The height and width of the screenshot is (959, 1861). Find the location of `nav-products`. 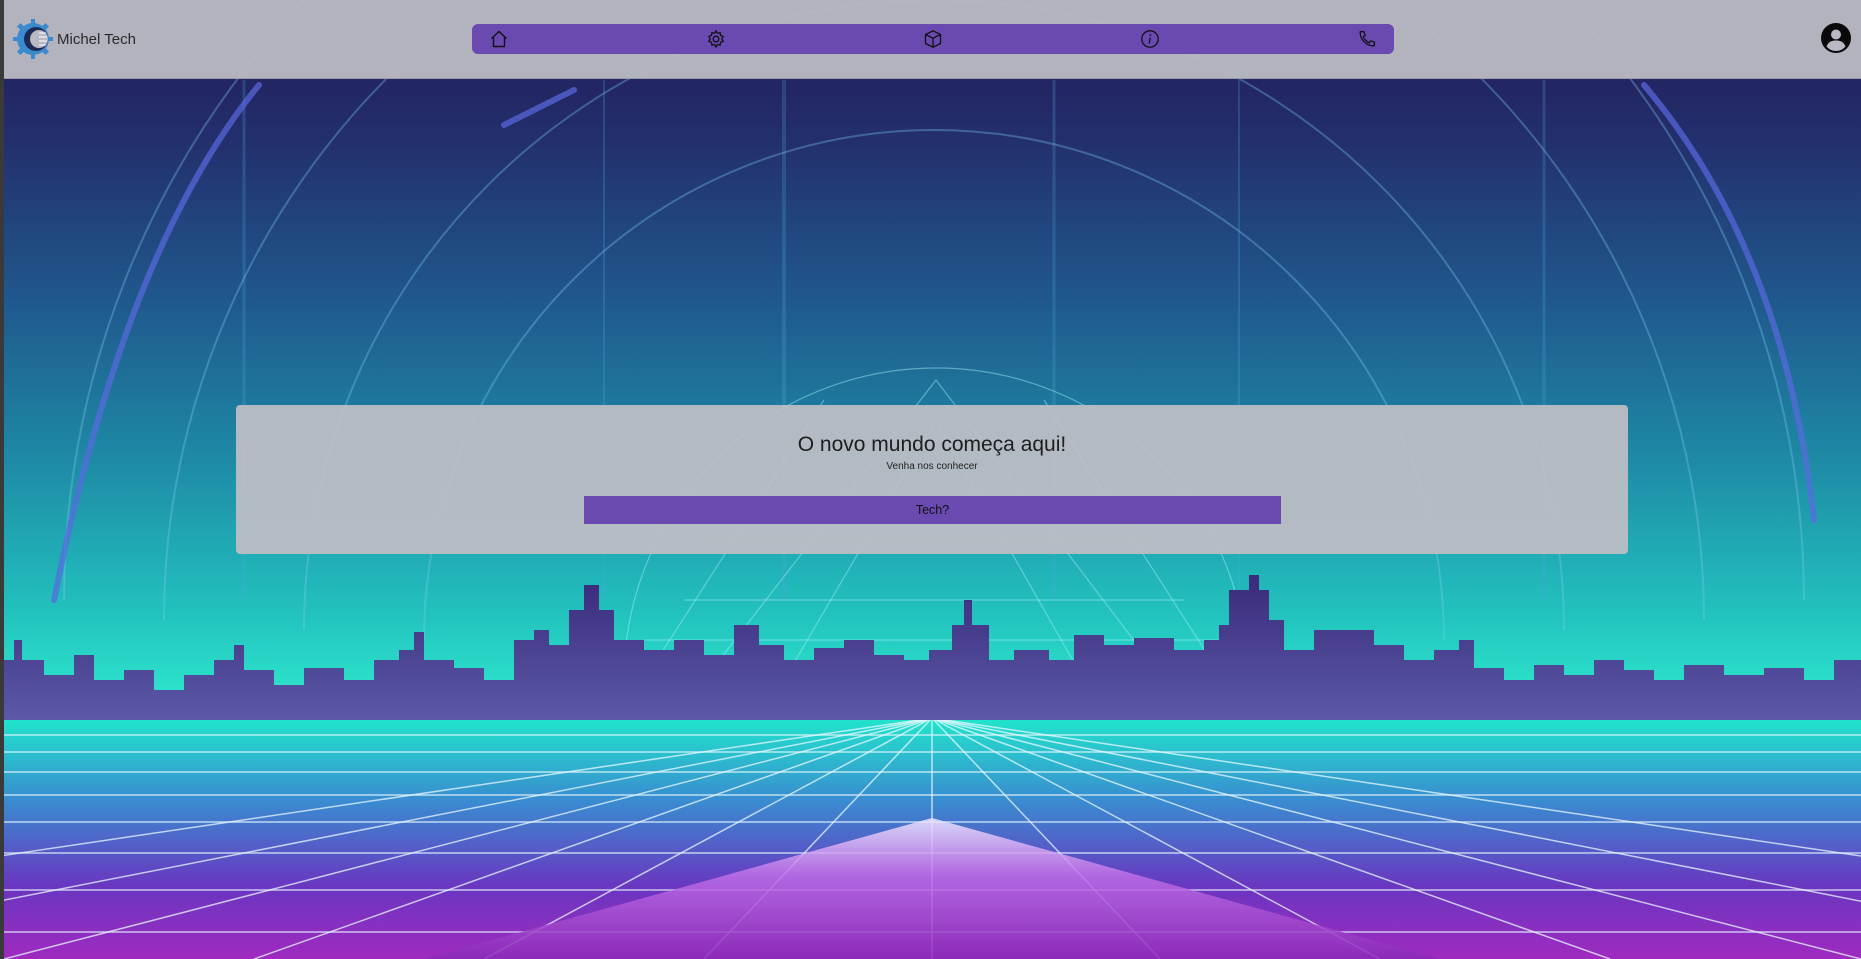

nav-products is located at coordinates (933, 39).